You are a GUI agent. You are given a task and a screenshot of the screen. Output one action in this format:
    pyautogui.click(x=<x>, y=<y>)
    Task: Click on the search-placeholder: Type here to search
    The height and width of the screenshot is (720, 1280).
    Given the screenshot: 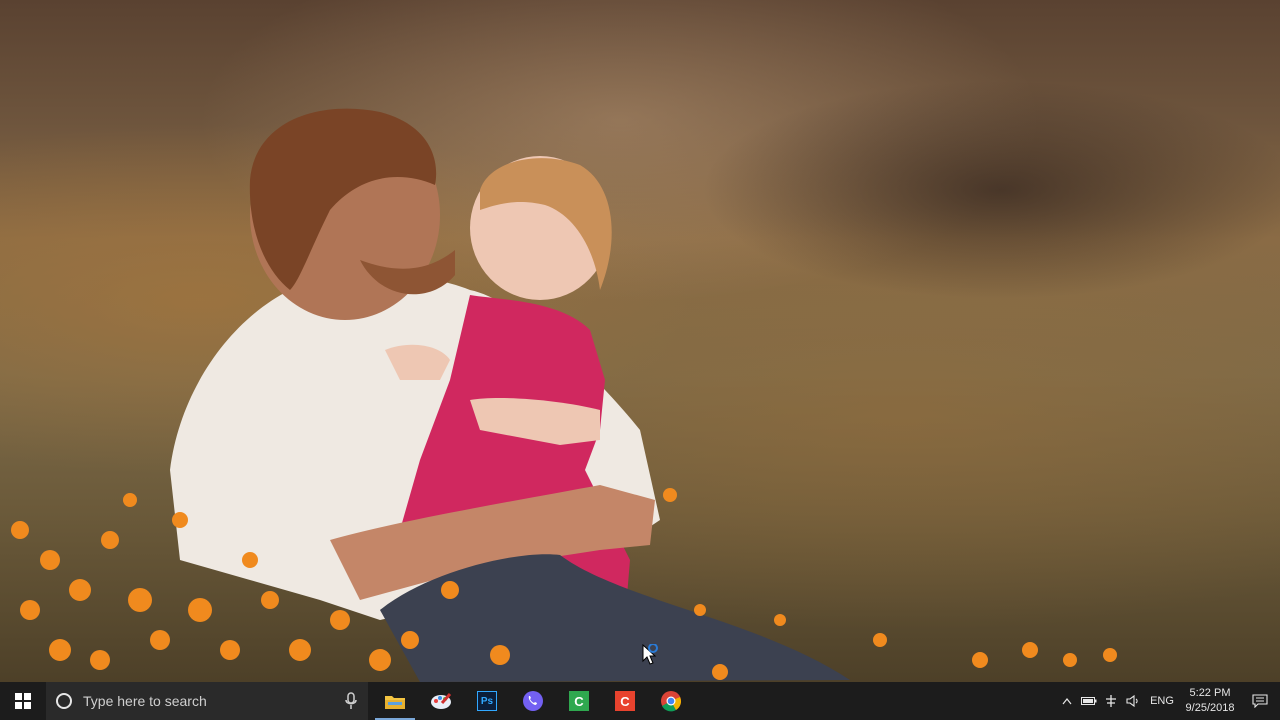 What is the action you would take?
    pyautogui.click(x=145, y=701)
    